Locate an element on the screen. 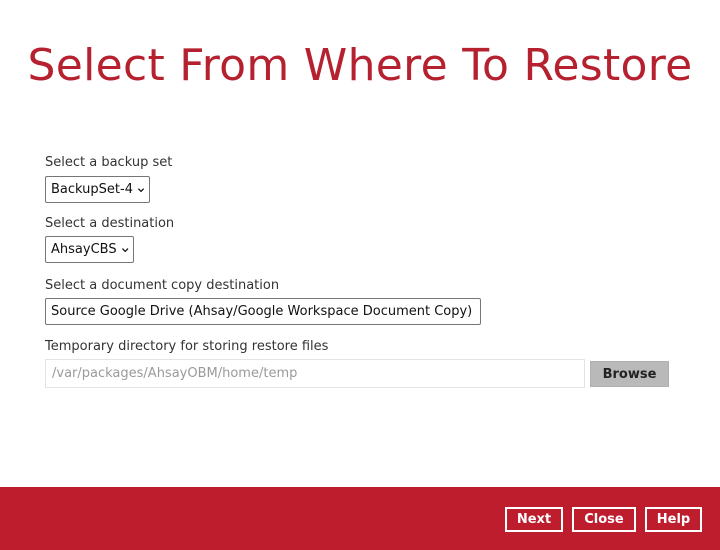  help-button: Help is located at coordinates (673, 519).